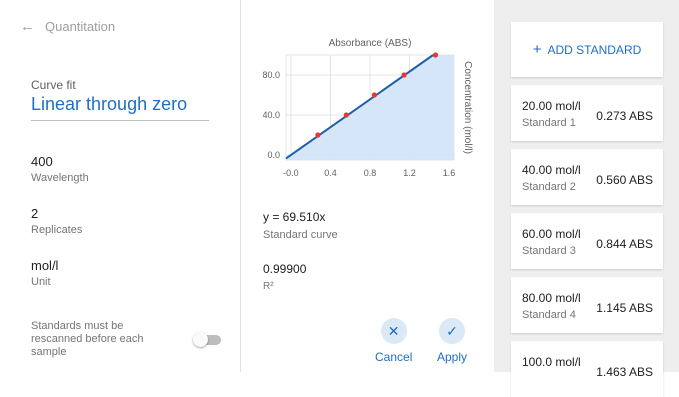  What do you see at coordinates (60, 178) in the screenshot?
I see `wavelength-label: Wavelength` at bounding box center [60, 178].